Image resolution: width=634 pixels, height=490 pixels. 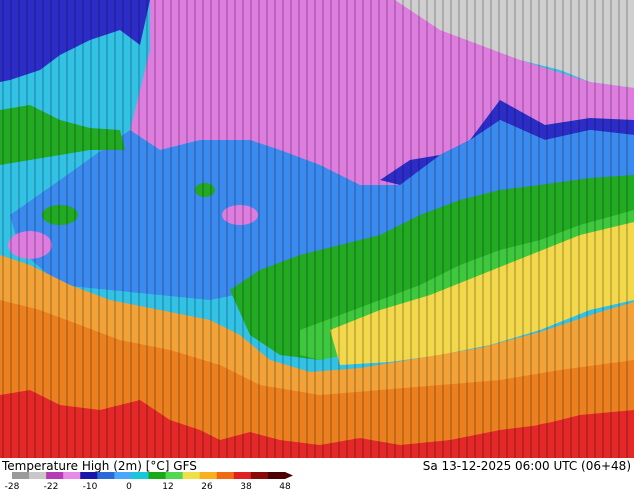 What do you see at coordinates (51, 486) in the screenshot?
I see `color-scale-tick-label: -22` at bounding box center [51, 486].